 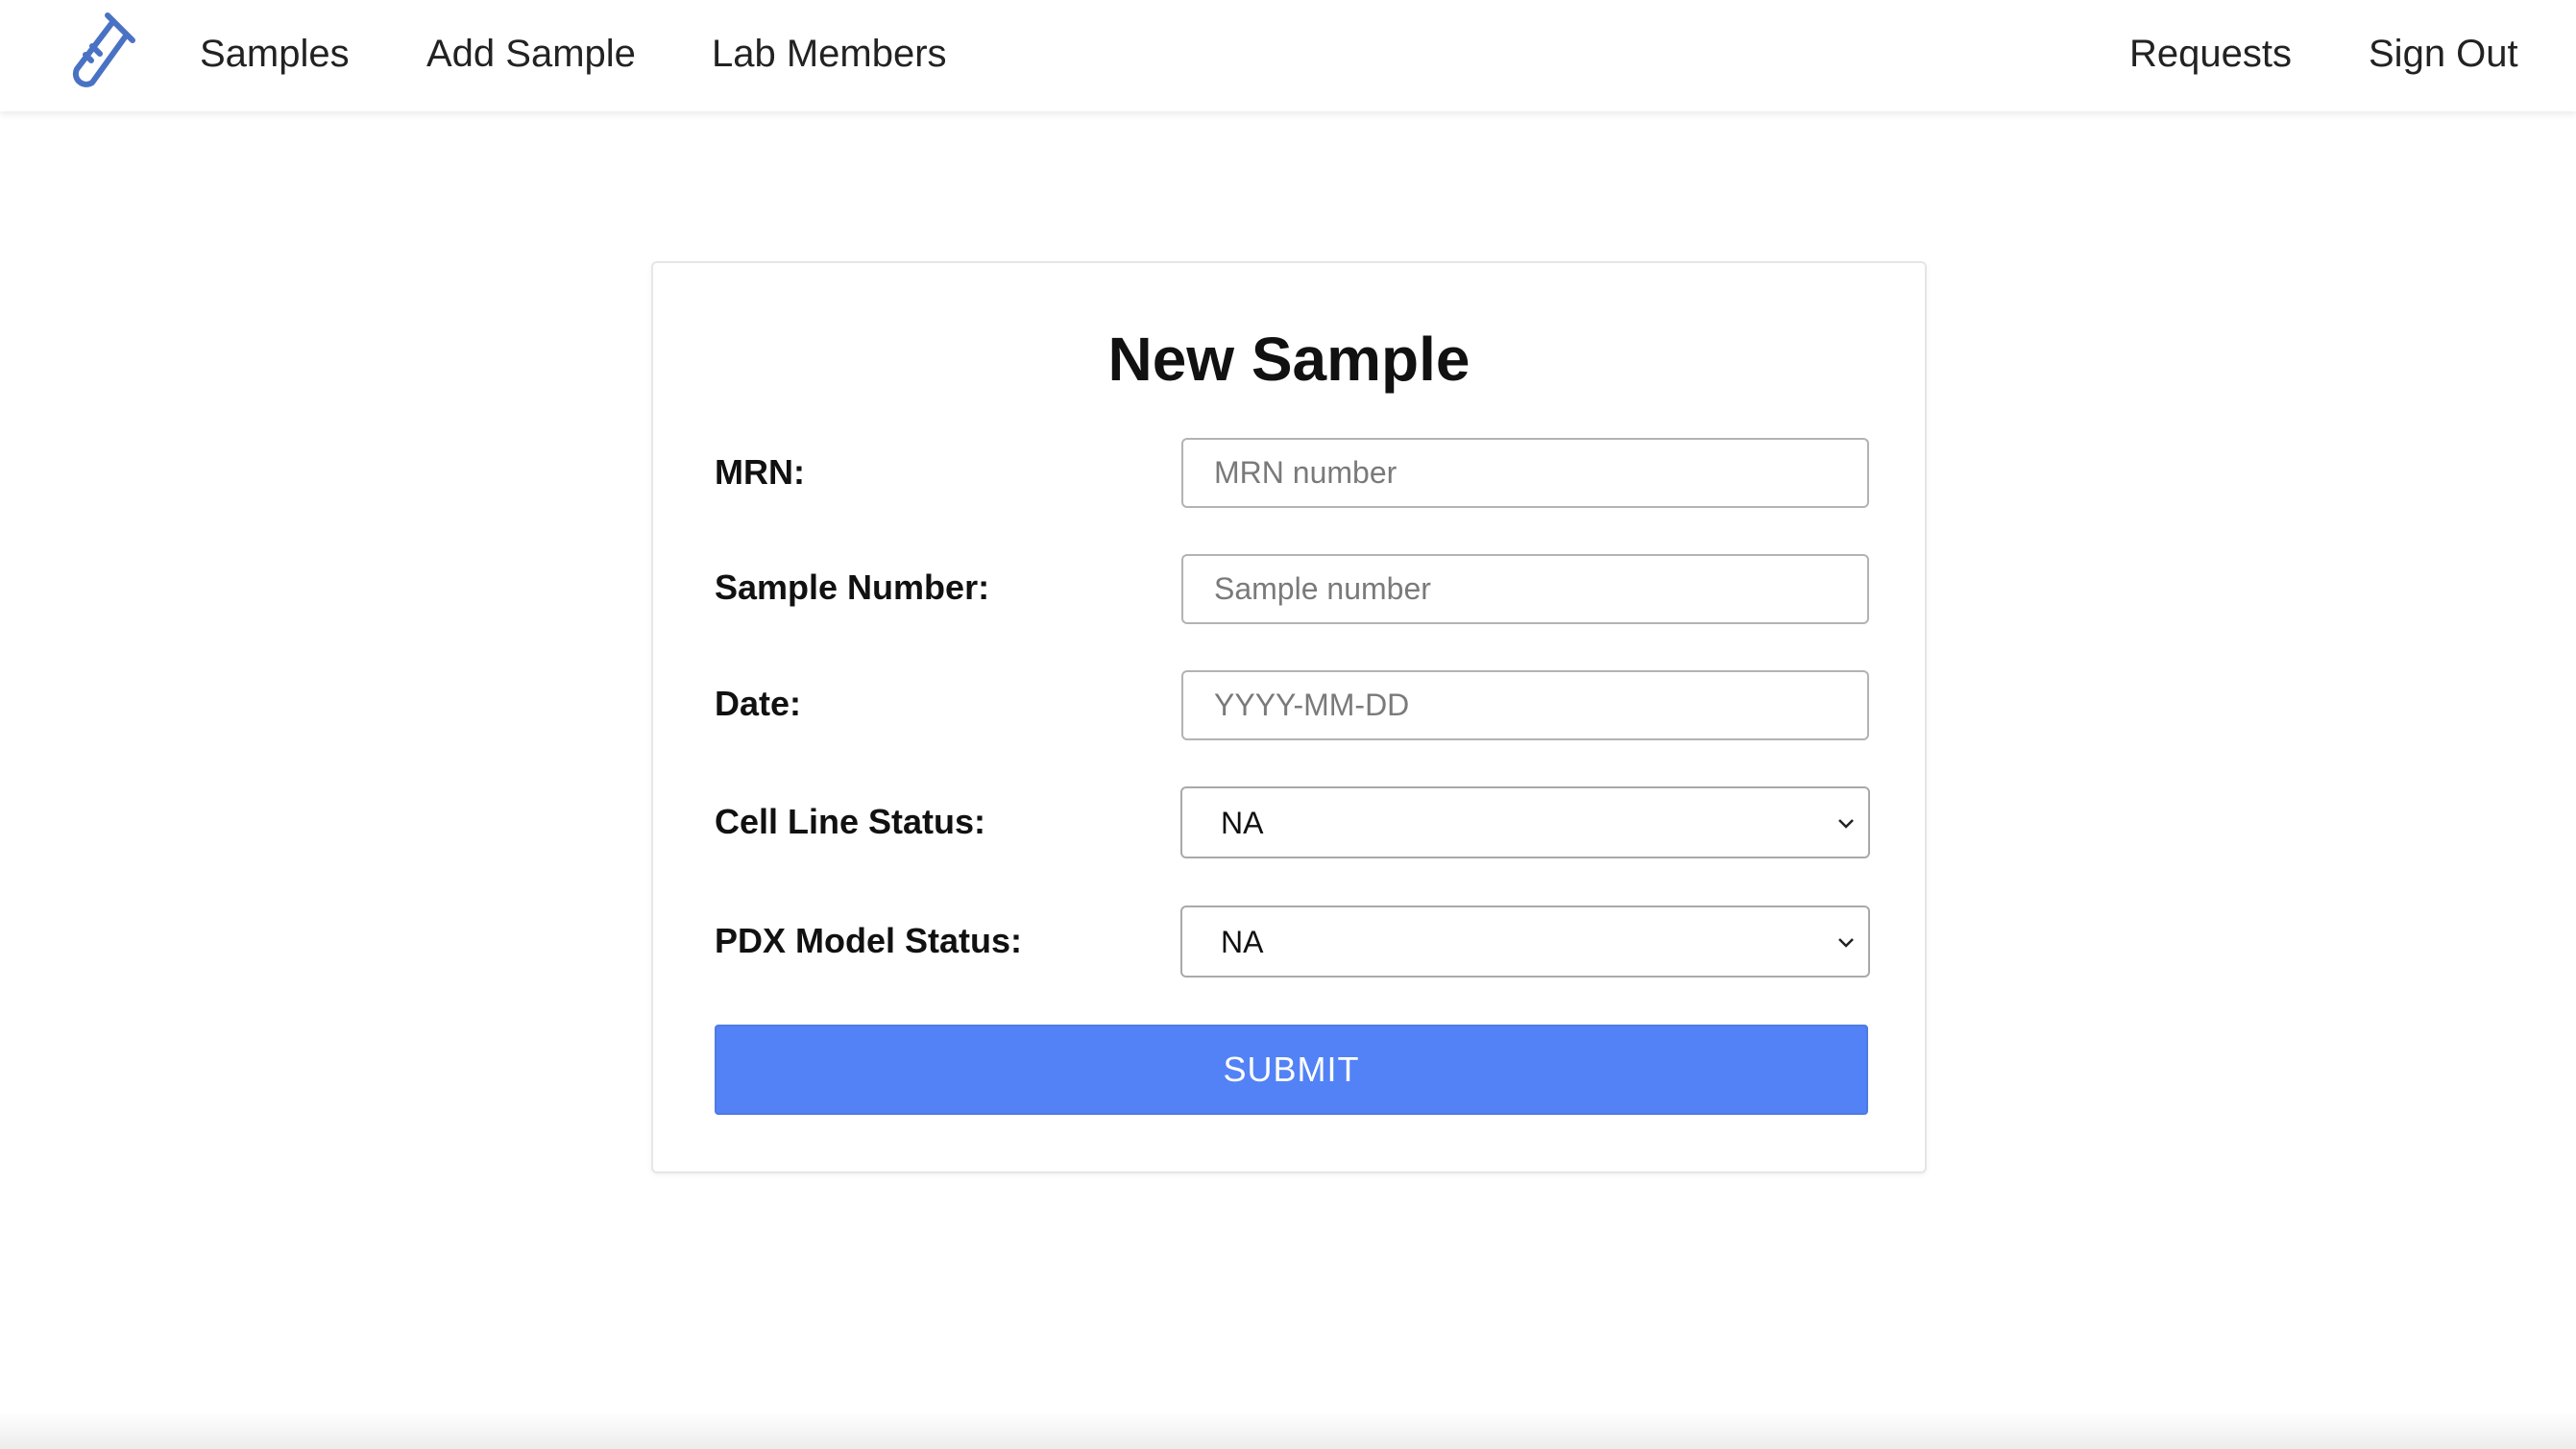 What do you see at coordinates (1291, 1070) in the screenshot?
I see `submit-button: SUBMIT` at bounding box center [1291, 1070].